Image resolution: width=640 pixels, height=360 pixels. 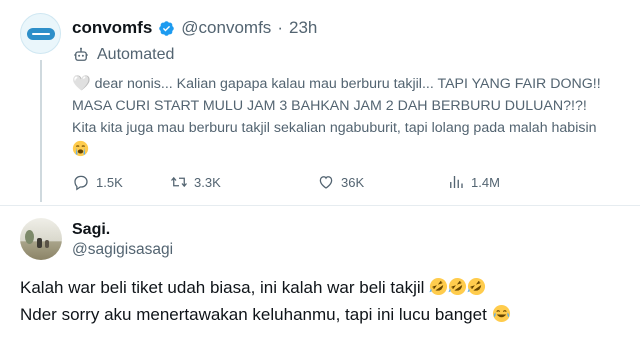 What do you see at coordinates (81, 183) in the screenshot?
I see `reply-icon` at bounding box center [81, 183].